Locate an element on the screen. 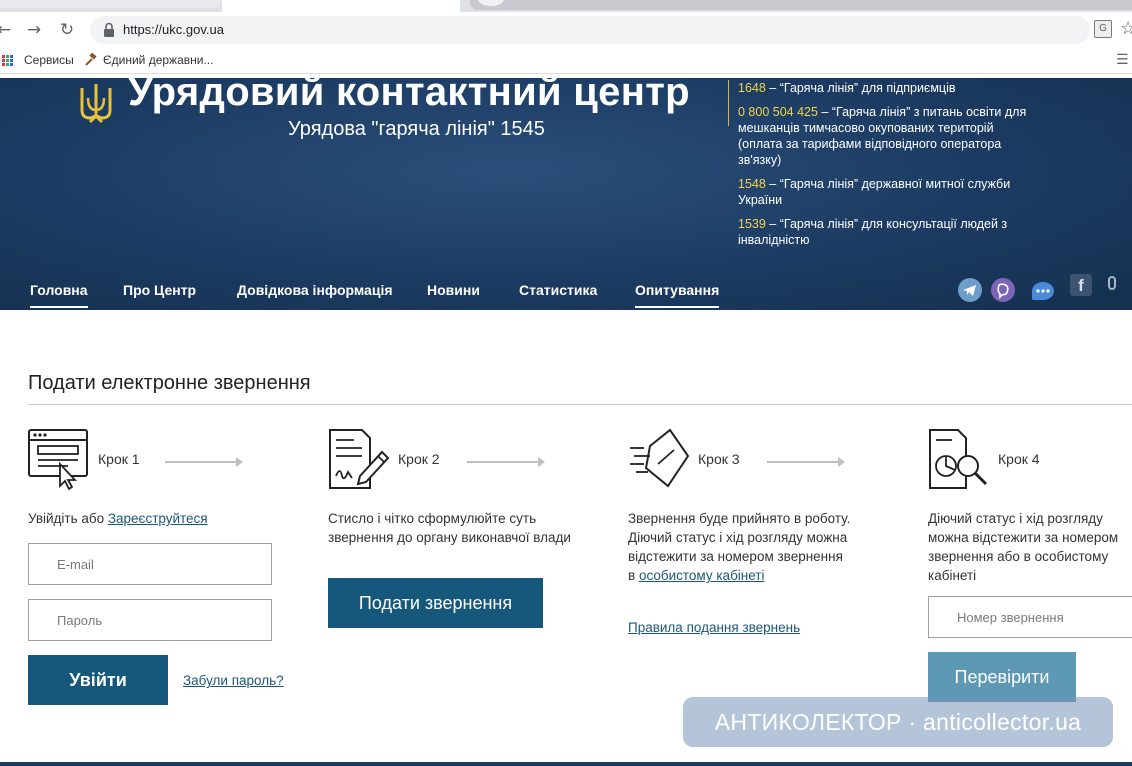 The height and width of the screenshot is (766, 1132). rules-link-label: Правила подання звернень is located at coordinates (714, 627).